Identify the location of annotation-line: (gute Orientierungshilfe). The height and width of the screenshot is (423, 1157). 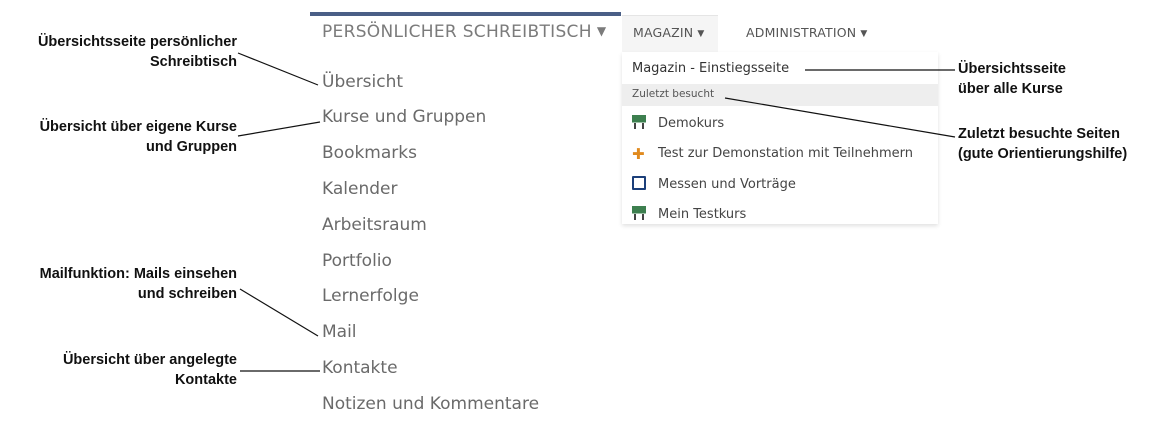
(1043, 154).